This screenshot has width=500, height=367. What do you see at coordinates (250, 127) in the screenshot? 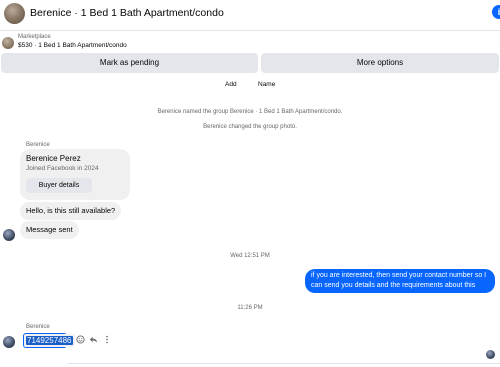
I see `system-message: Berenice changed the group photo.` at bounding box center [250, 127].